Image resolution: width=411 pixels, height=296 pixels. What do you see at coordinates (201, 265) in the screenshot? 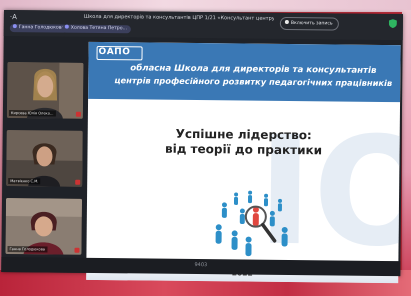
I see `footer-number: 9403` at bounding box center [201, 265].